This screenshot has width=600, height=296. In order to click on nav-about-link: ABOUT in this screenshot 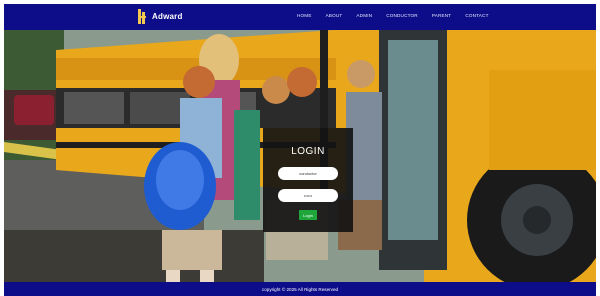, I will do `click(334, 15)`.